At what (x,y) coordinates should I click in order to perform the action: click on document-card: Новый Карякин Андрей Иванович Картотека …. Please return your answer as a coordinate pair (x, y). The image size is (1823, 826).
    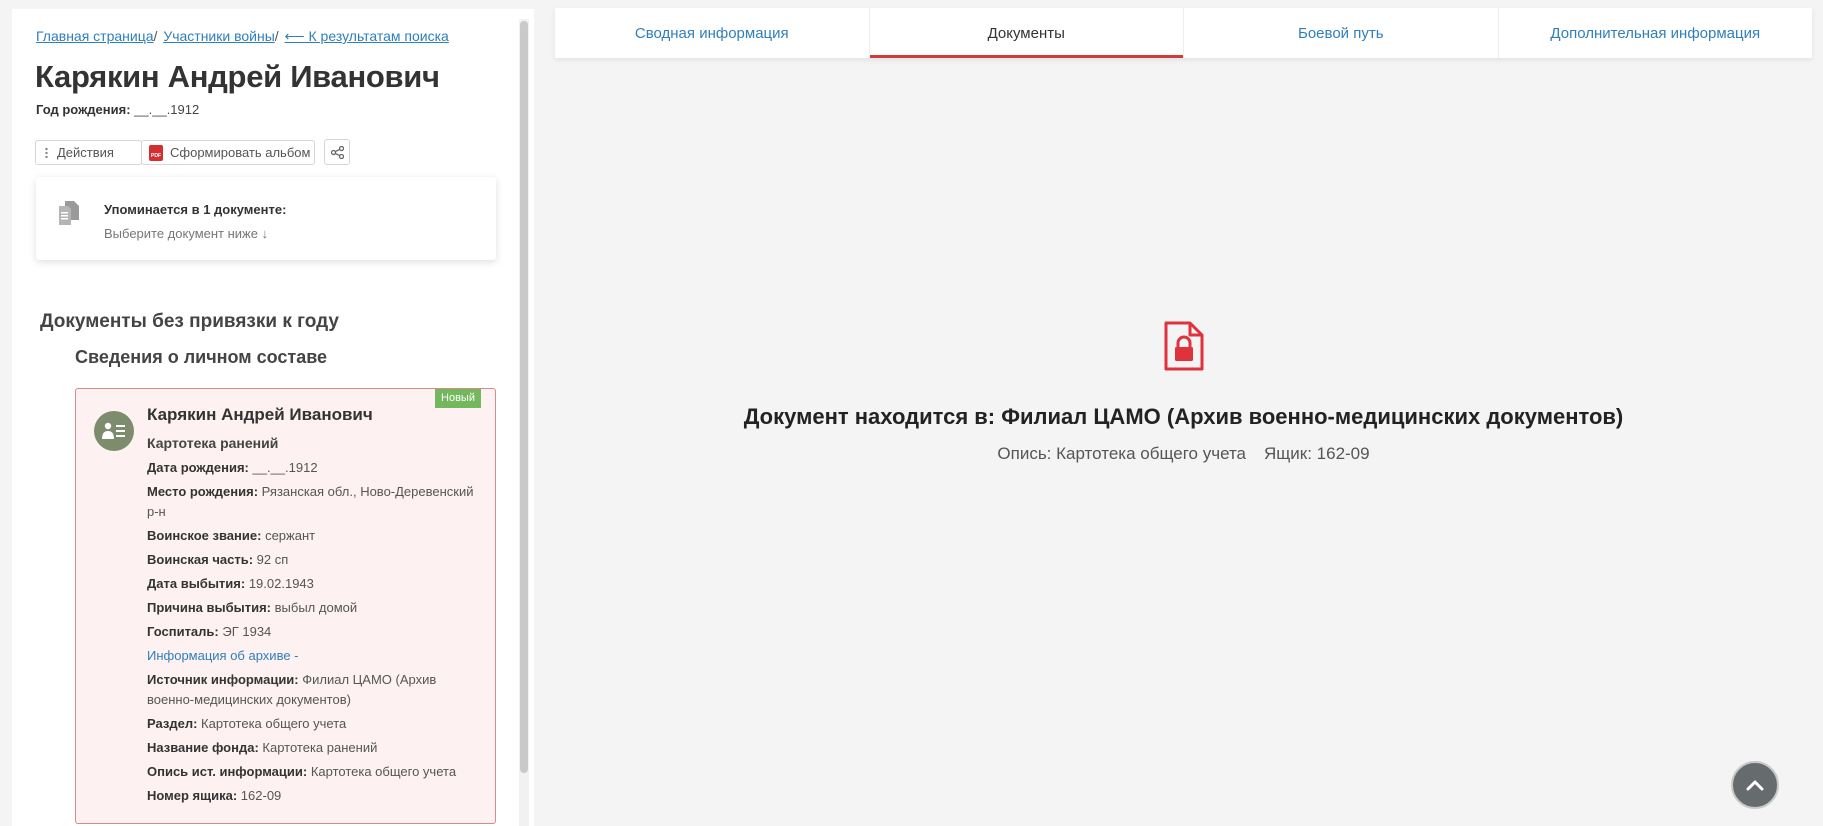
    Looking at the image, I should click on (285, 606).